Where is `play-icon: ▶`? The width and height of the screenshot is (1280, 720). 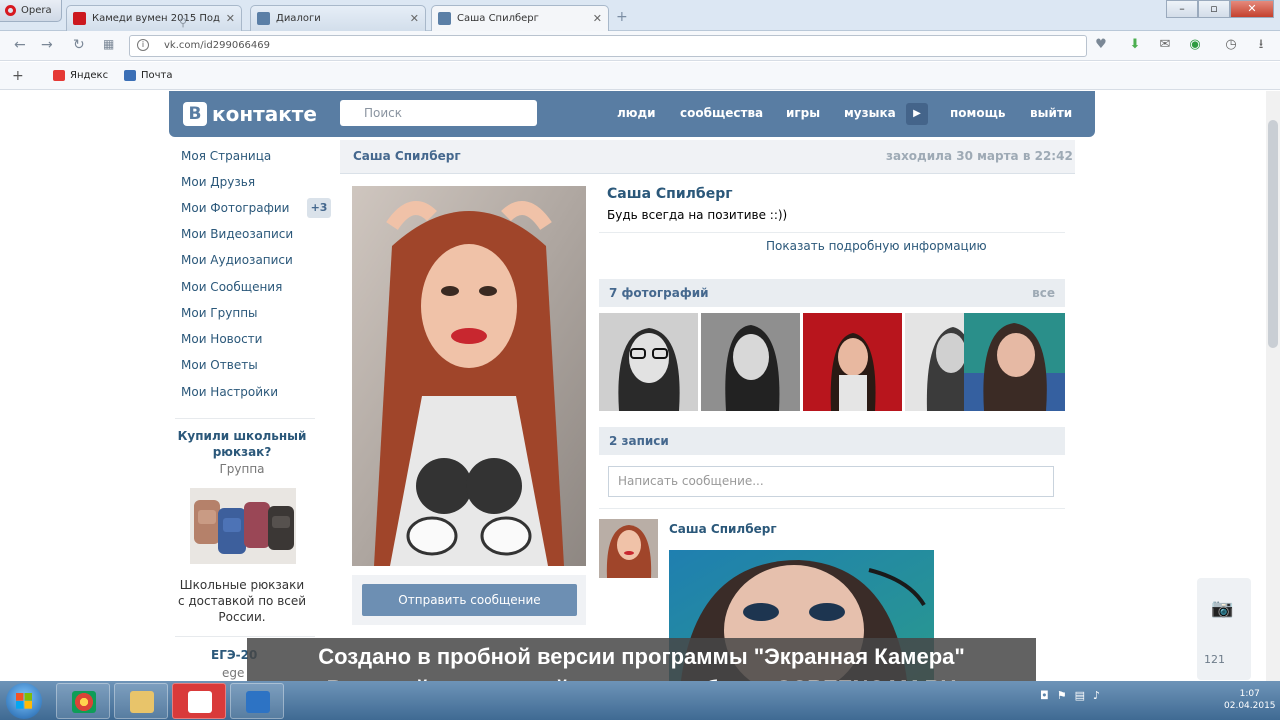
play-icon: ▶ is located at coordinates (917, 114).